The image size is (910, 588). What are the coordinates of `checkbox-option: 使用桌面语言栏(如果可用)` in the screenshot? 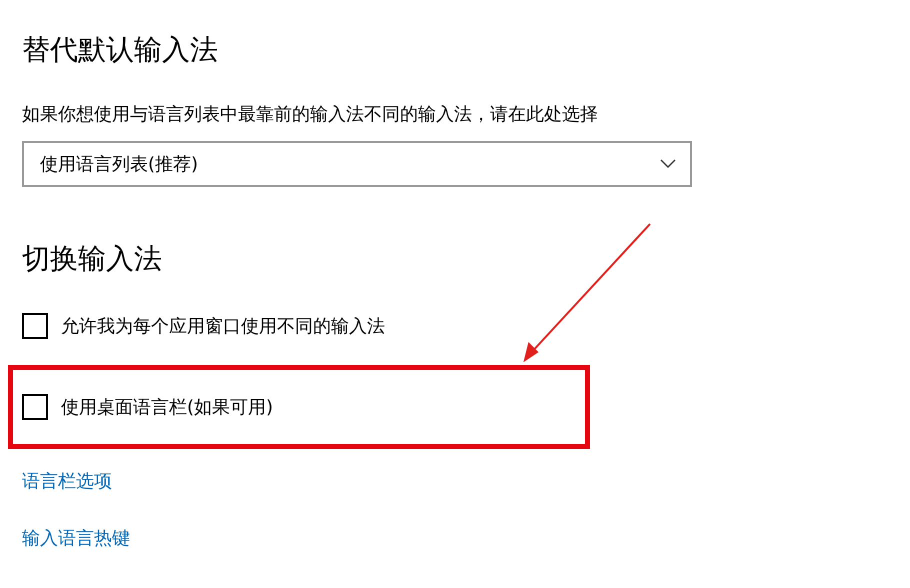 It's located at (148, 407).